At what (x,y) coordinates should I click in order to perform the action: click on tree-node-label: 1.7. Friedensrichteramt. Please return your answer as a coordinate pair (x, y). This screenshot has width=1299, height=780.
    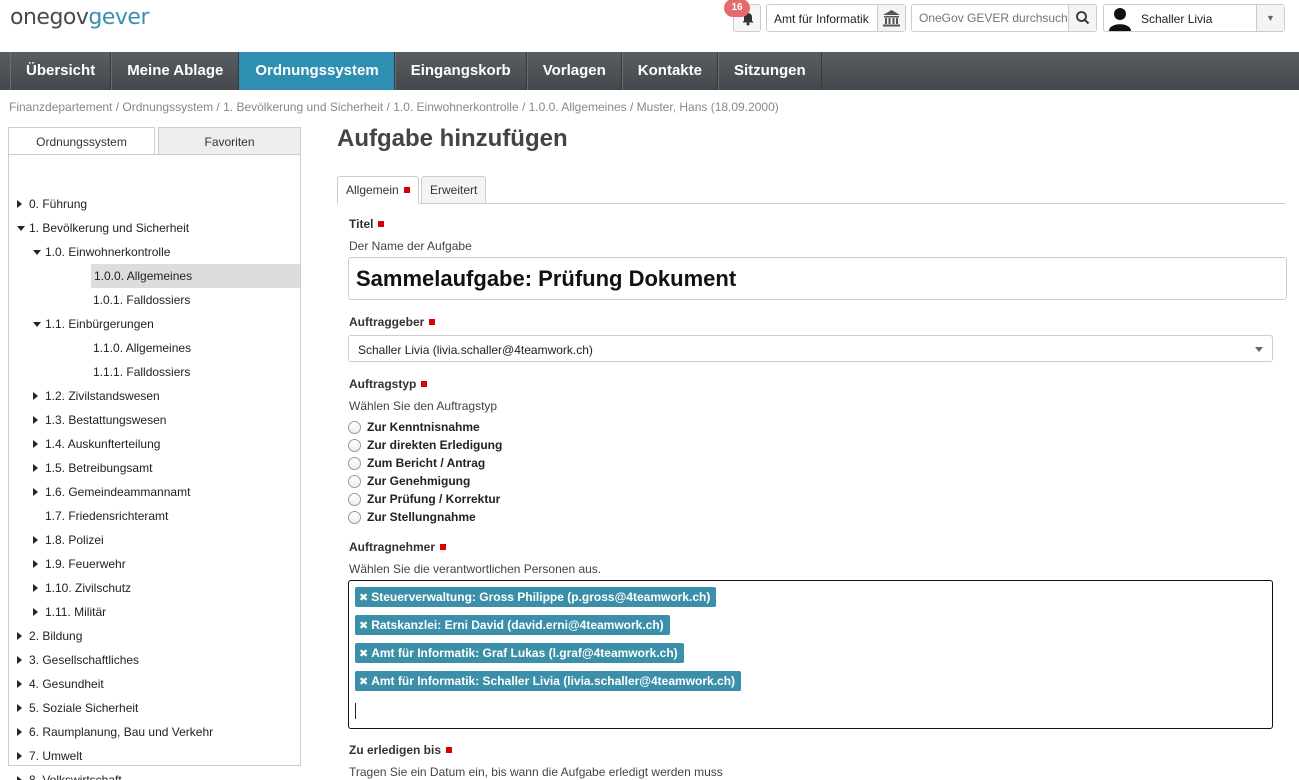
    Looking at the image, I should click on (107, 516).